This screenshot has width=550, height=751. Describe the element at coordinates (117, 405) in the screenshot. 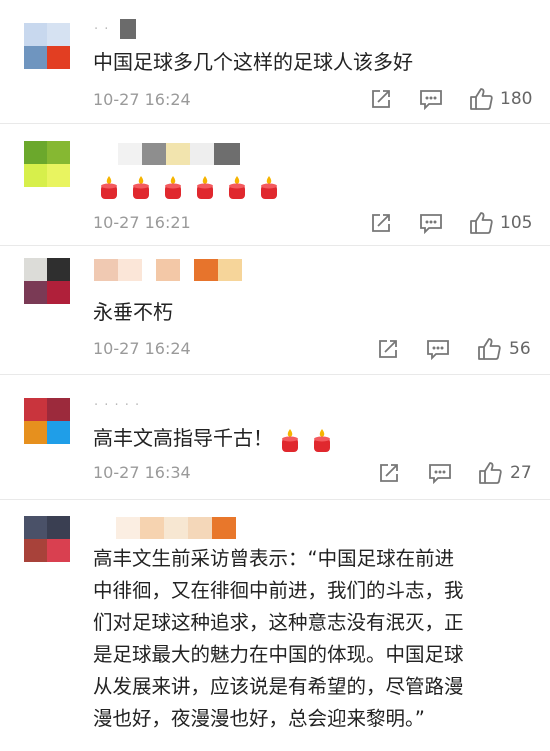

I see `username: · · · · ·` at that location.